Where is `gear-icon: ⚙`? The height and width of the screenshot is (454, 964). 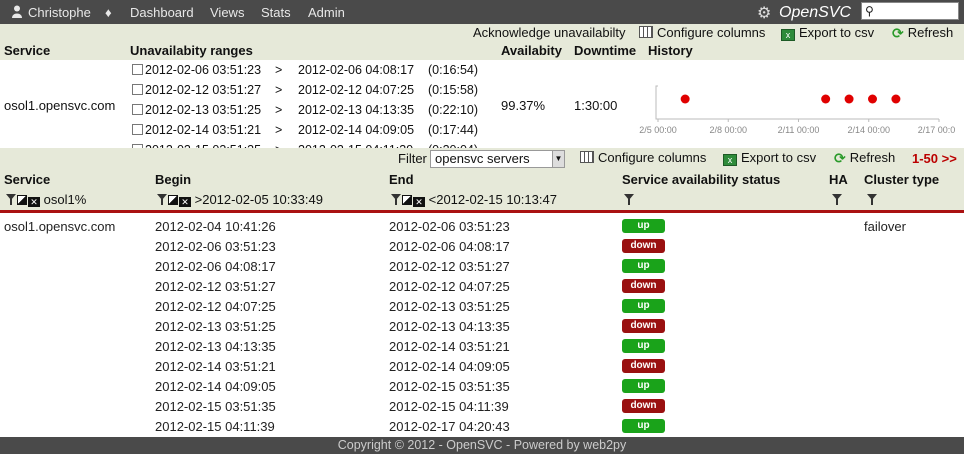 gear-icon: ⚙ is located at coordinates (764, 13).